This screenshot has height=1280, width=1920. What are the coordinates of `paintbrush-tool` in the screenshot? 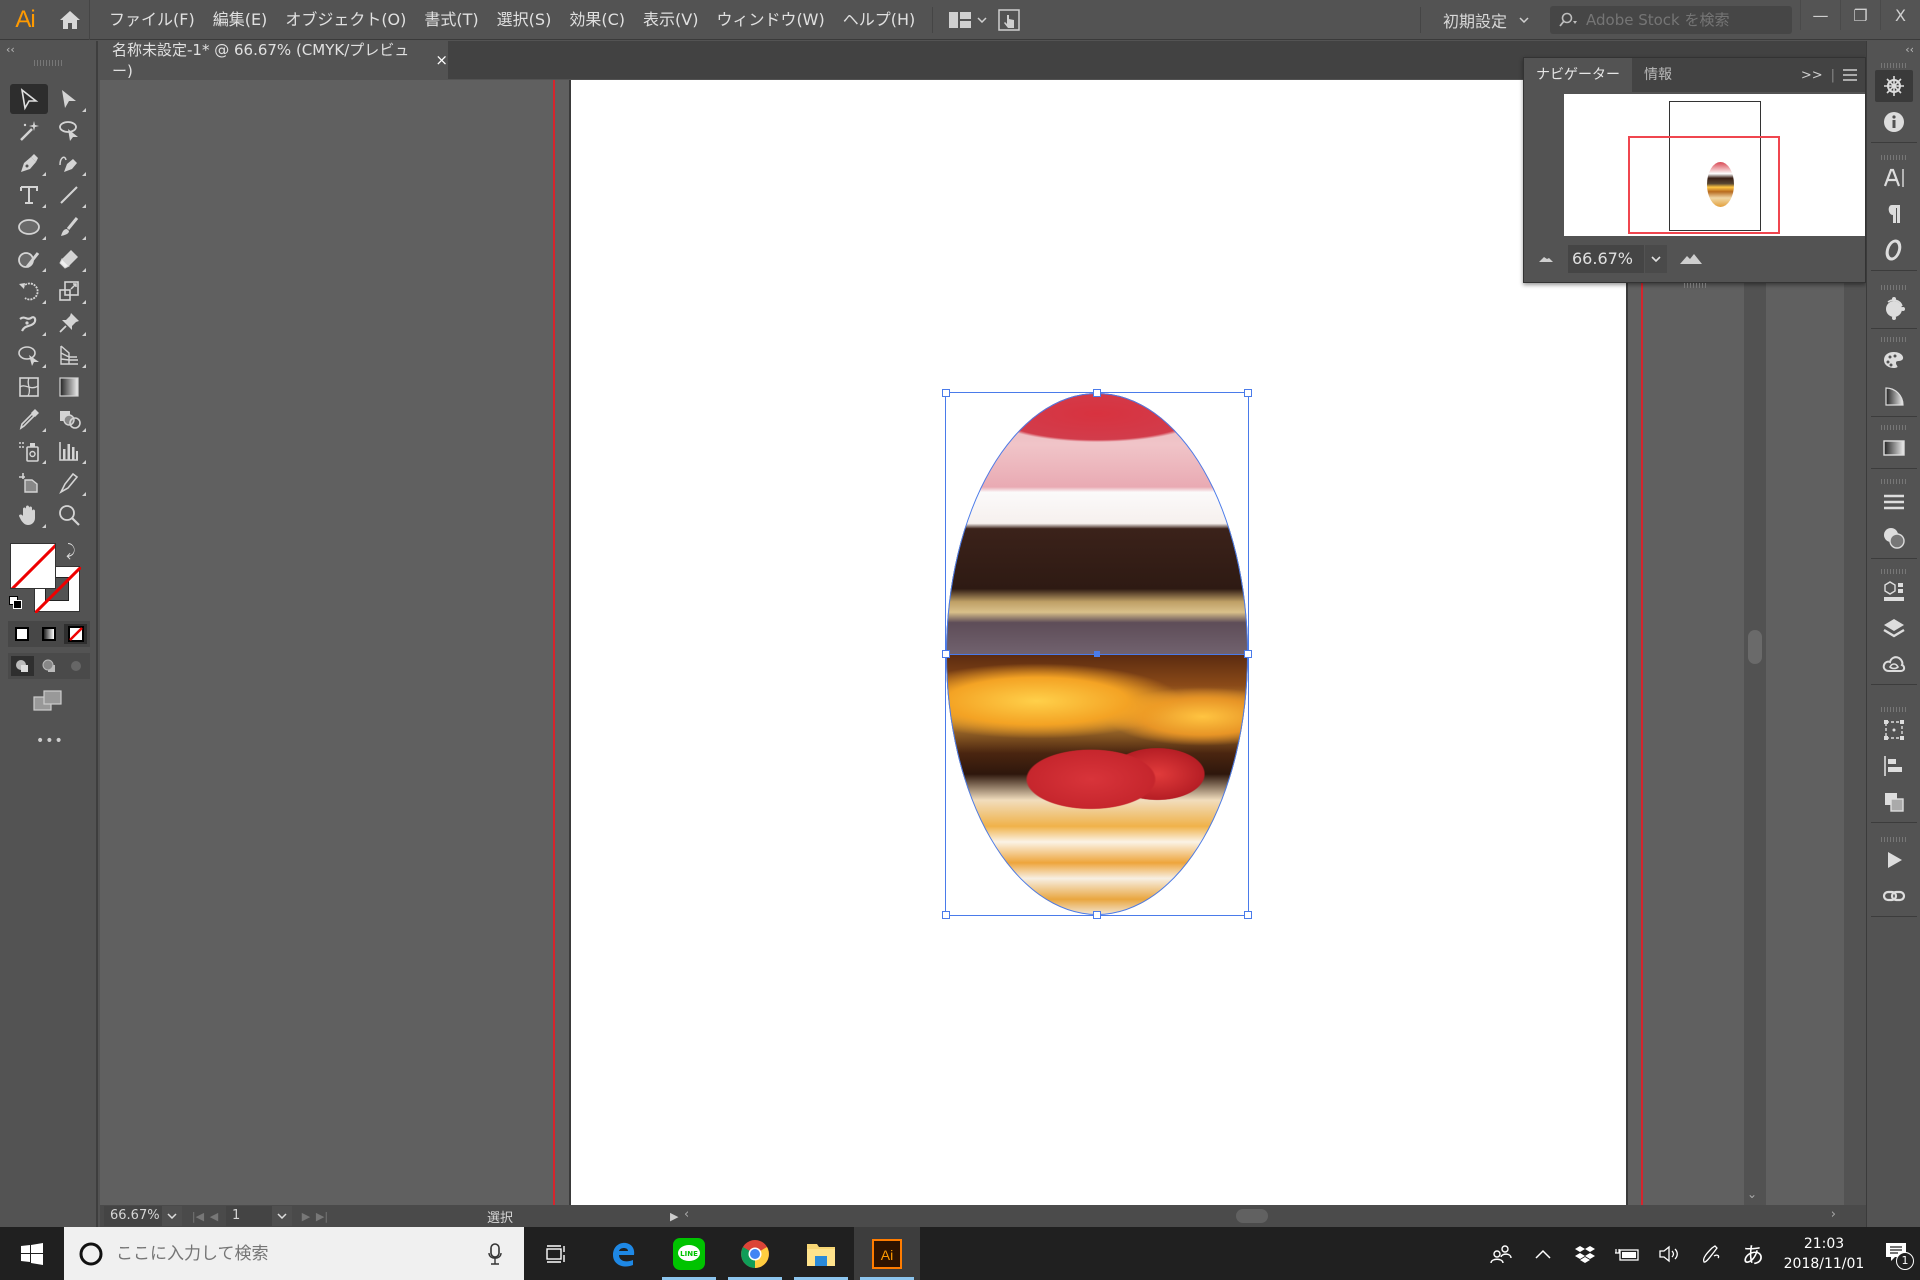 It's located at (69, 227).